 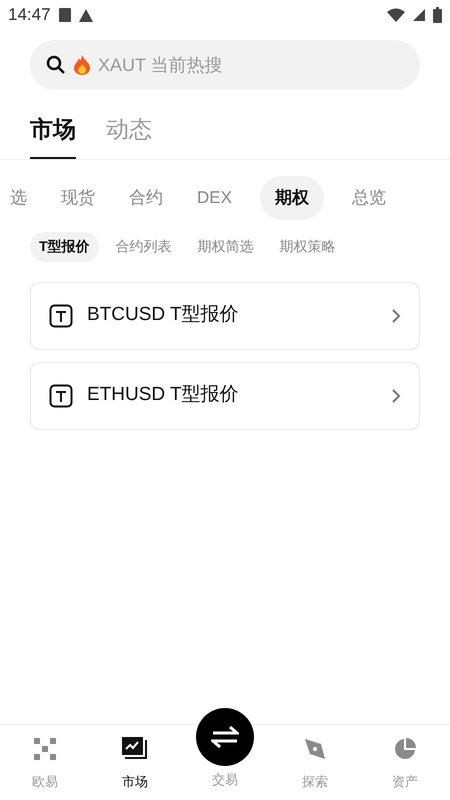 I want to click on sub-tab: T型报价, so click(x=64, y=247).